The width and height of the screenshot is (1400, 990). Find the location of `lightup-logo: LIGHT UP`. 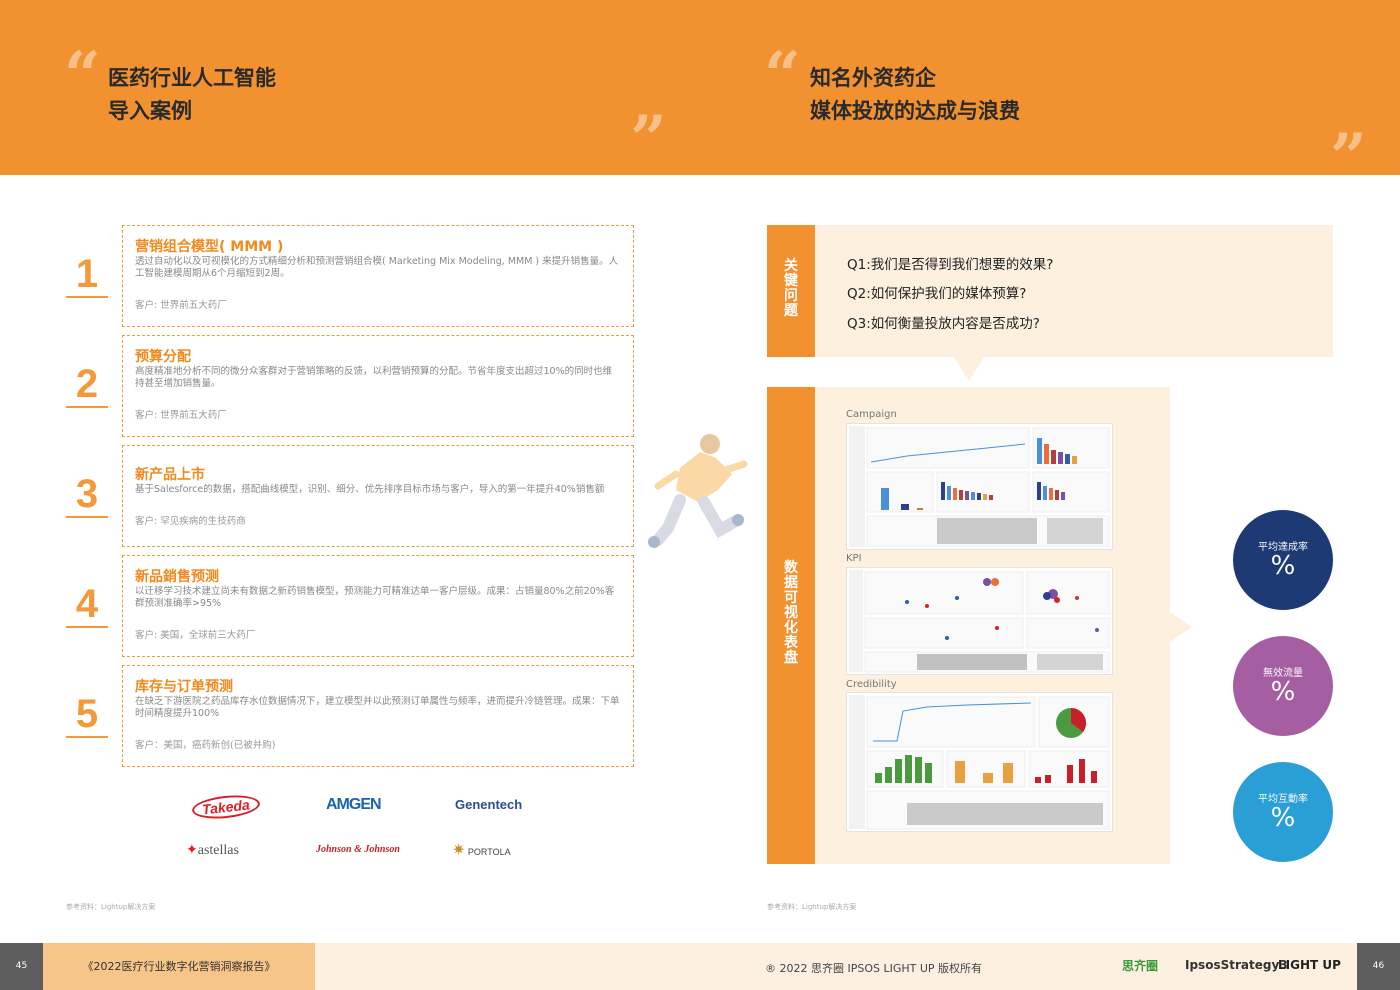

lightup-logo: LIGHT UP is located at coordinates (1309, 965).